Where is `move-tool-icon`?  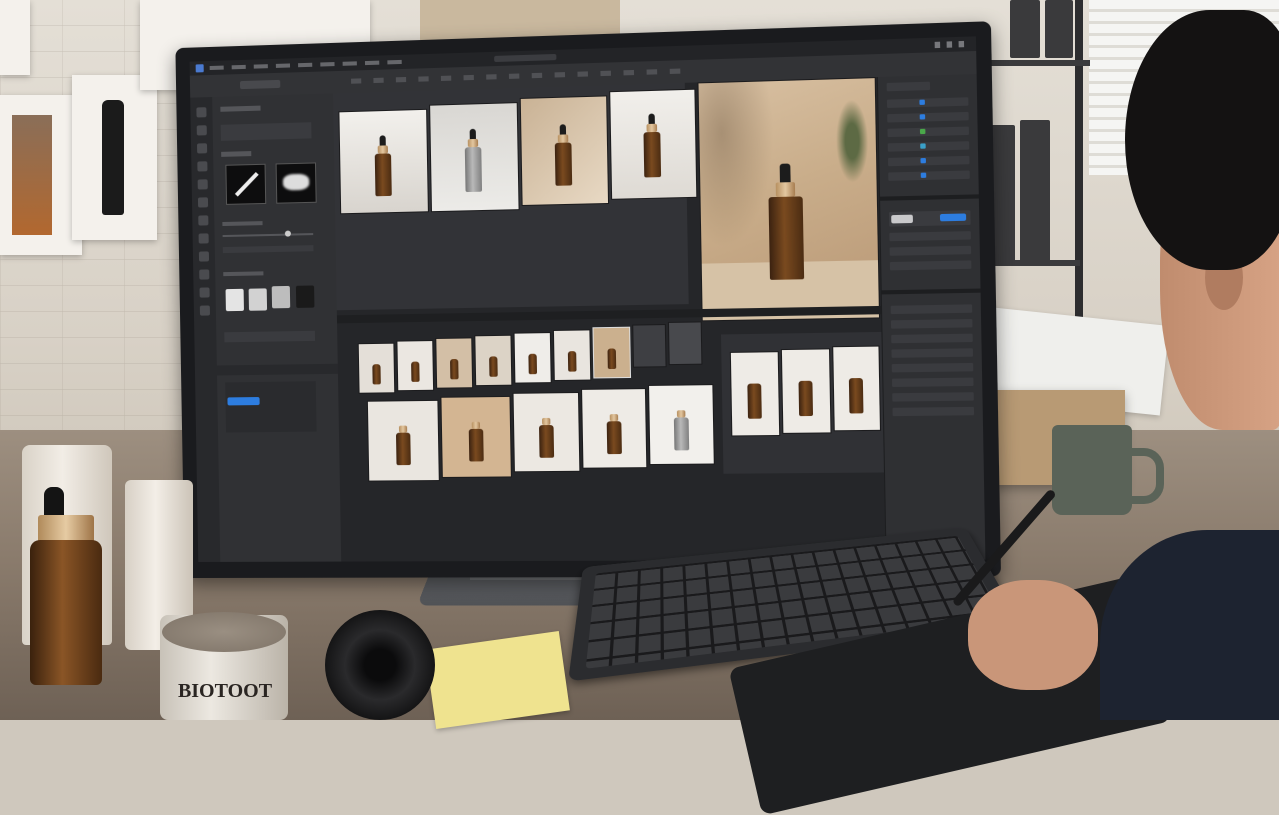
move-tool-icon is located at coordinates (201, 112).